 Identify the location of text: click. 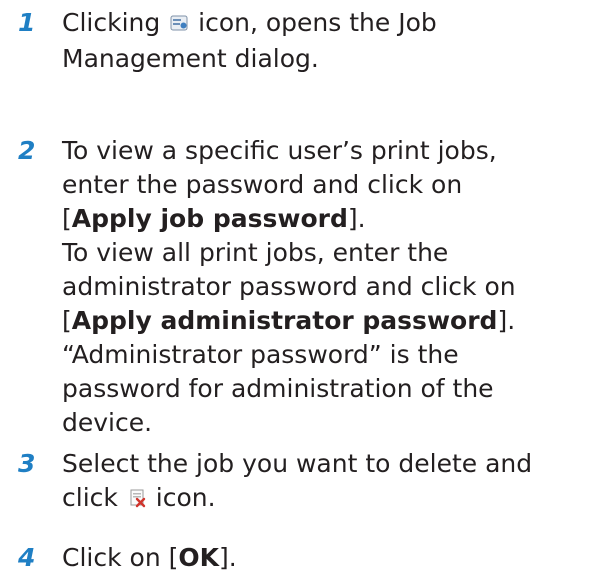
(94, 497).